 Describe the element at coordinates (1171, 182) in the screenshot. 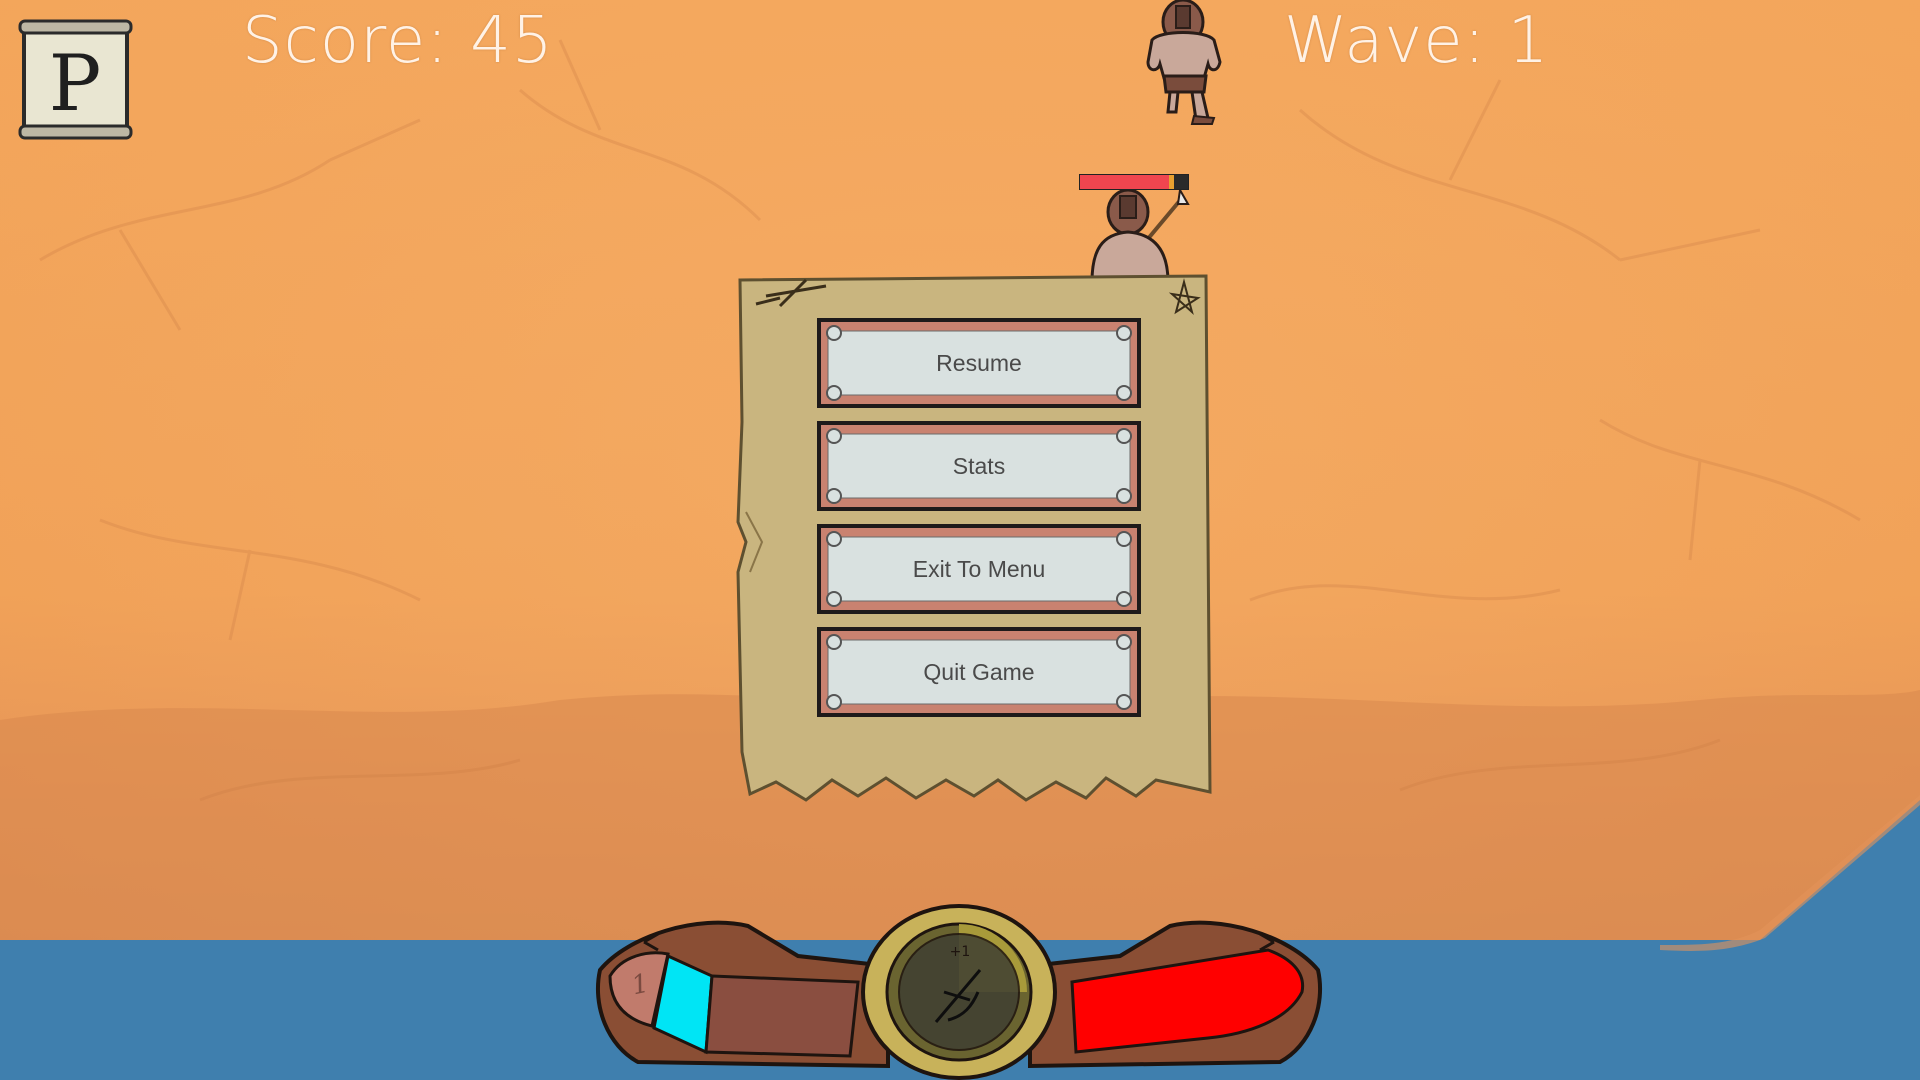

I see `health-tick` at that location.